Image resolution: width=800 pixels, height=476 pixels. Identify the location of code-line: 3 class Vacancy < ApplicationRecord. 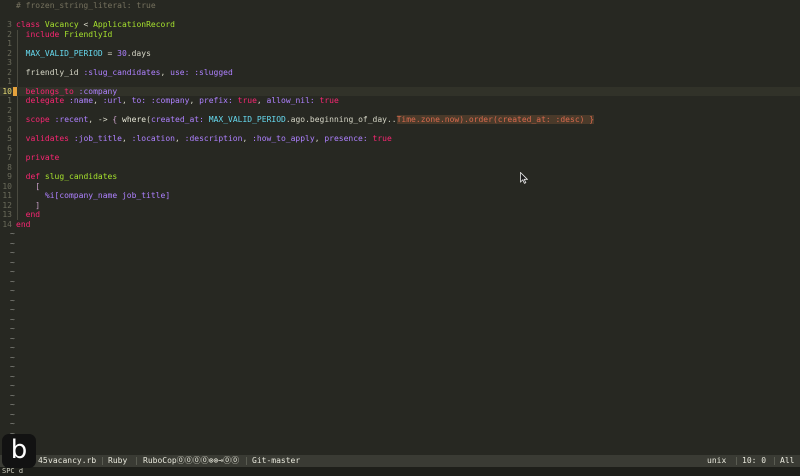
(400, 25).